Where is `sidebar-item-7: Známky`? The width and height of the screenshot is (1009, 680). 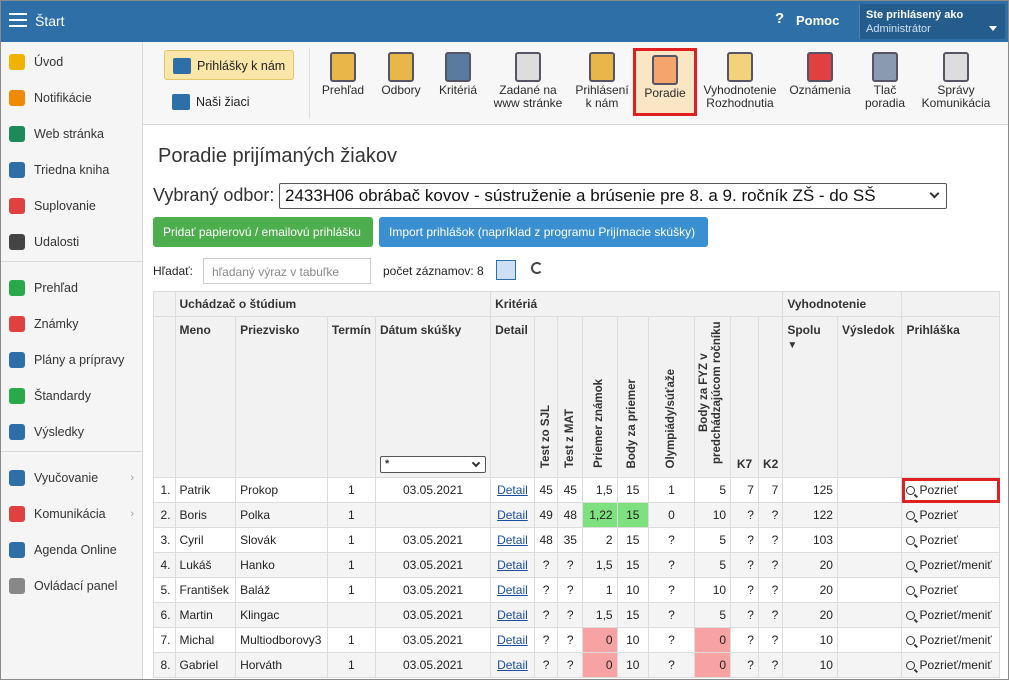
sidebar-item-7: Známky is located at coordinates (71, 324).